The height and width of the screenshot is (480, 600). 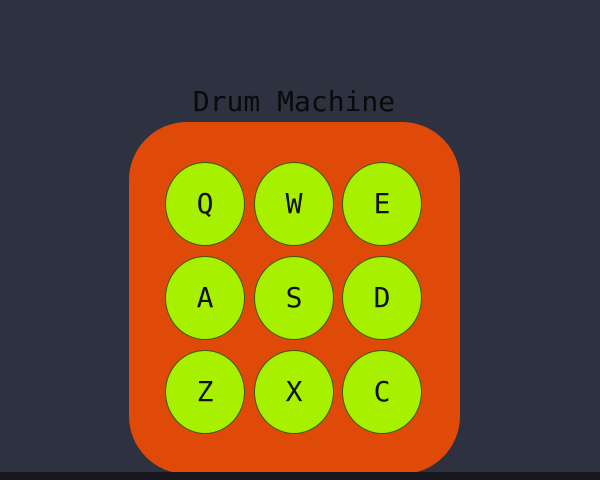 I want to click on drum-pad-label: C, so click(x=382, y=391).